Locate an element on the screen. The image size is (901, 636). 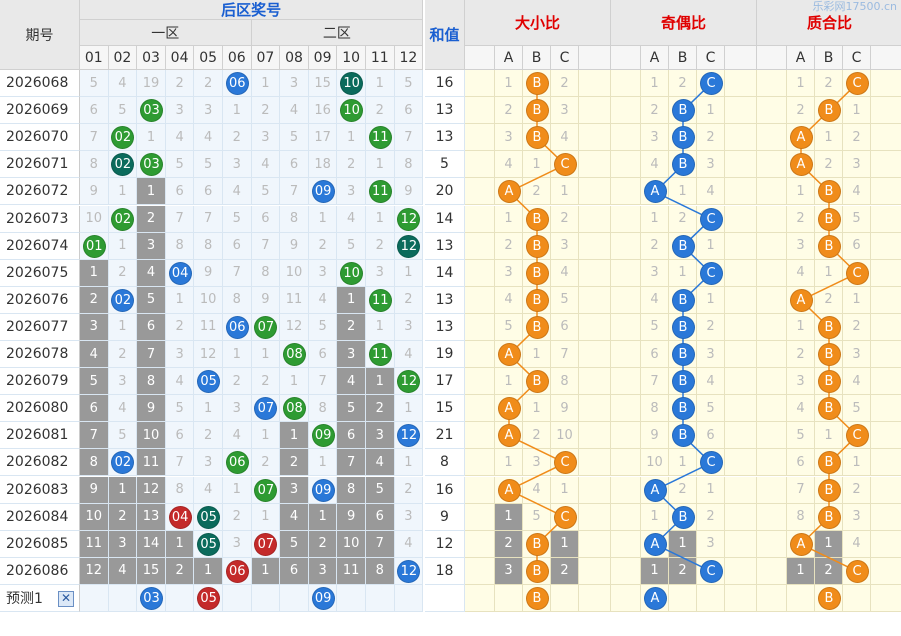
ratio-cell: 7 is located at coordinates (565, 355).